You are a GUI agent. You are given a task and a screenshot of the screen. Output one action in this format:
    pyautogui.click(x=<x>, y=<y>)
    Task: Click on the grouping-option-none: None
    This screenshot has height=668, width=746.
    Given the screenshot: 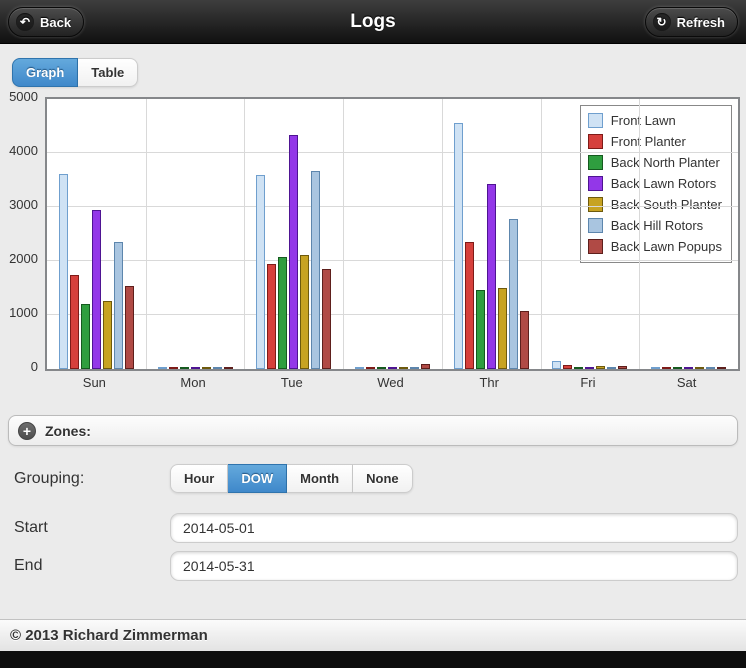 What is the action you would take?
    pyautogui.click(x=383, y=478)
    